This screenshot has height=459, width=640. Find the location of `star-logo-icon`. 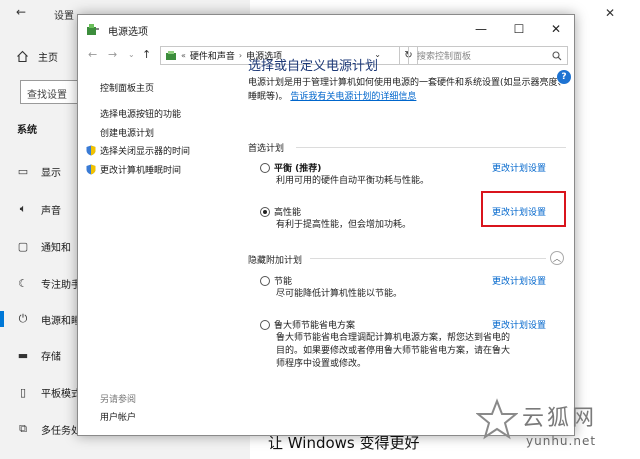

star-logo-icon is located at coordinates (497, 419).